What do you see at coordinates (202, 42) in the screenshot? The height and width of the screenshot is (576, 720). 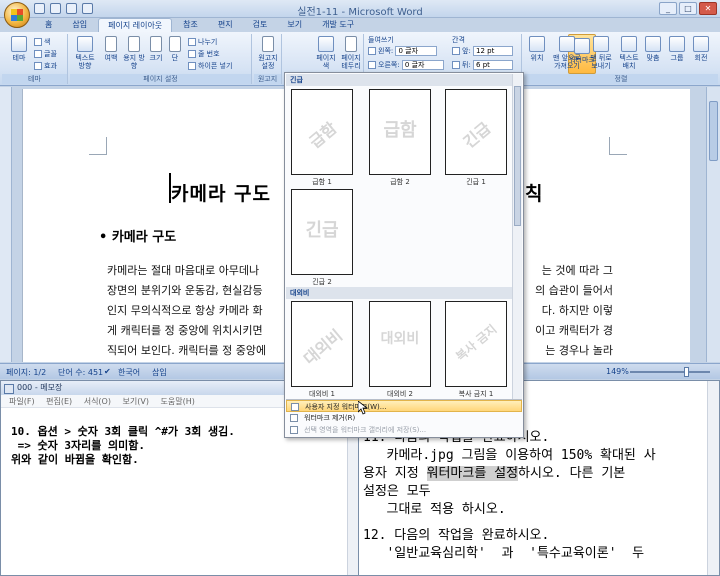 I see `breaks-button: 나누기` at bounding box center [202, 42].